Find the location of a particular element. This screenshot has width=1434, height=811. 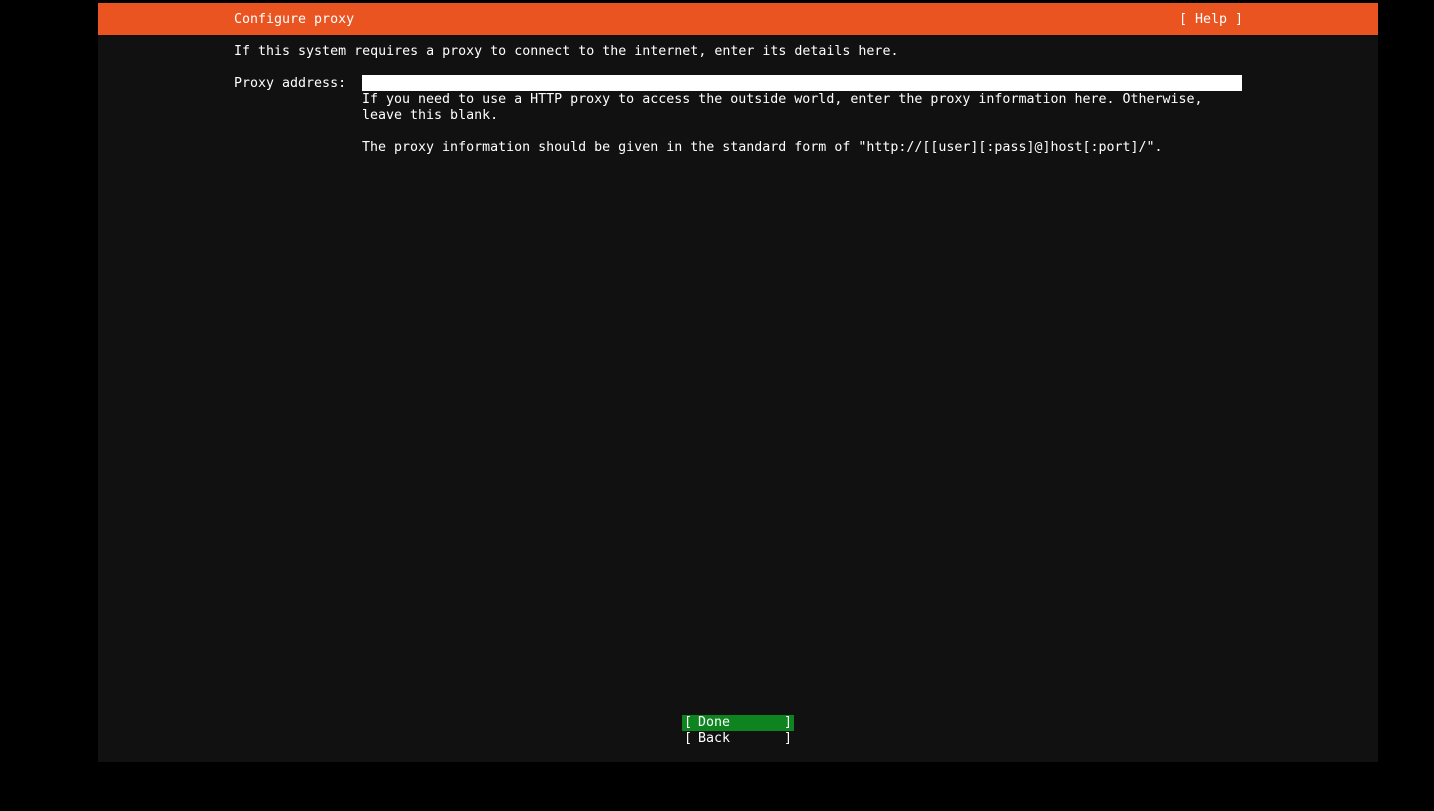

done-button-label: Done is located at coordinates (714, 722).